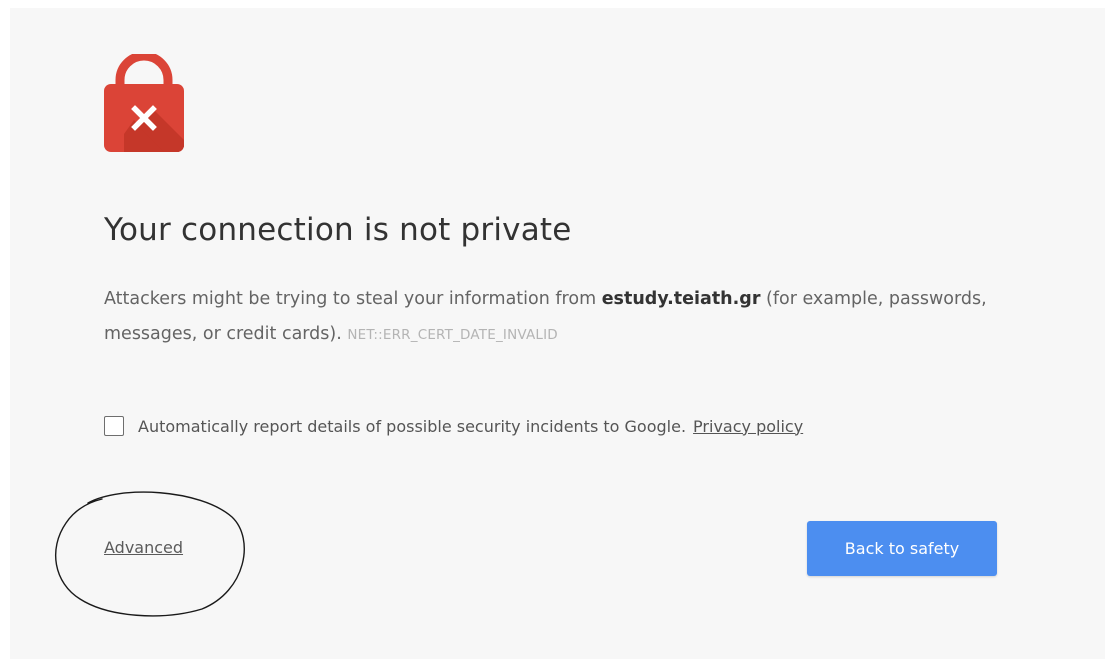 The height and width of the screenshot is (659, 1105). Describe the element at coordinates (681, 299) in the screenshot. I see `host-name: estudy.teiath.gr` at that location.